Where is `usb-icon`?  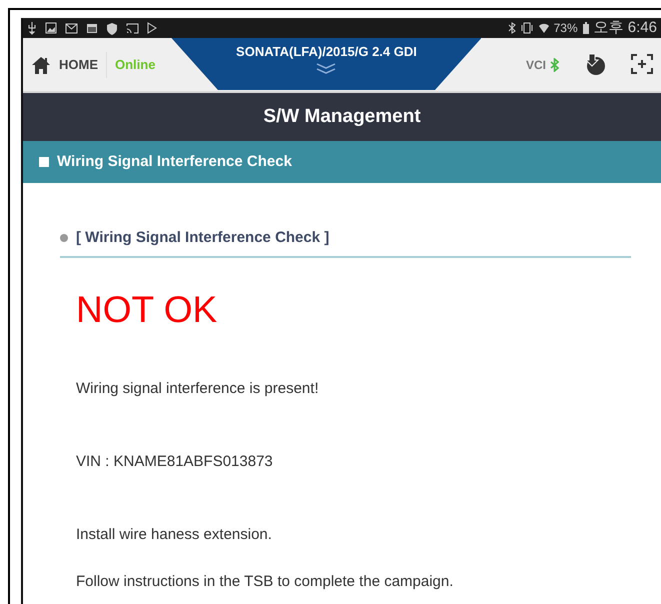
usb-icon is located at coordinates (32, 28).